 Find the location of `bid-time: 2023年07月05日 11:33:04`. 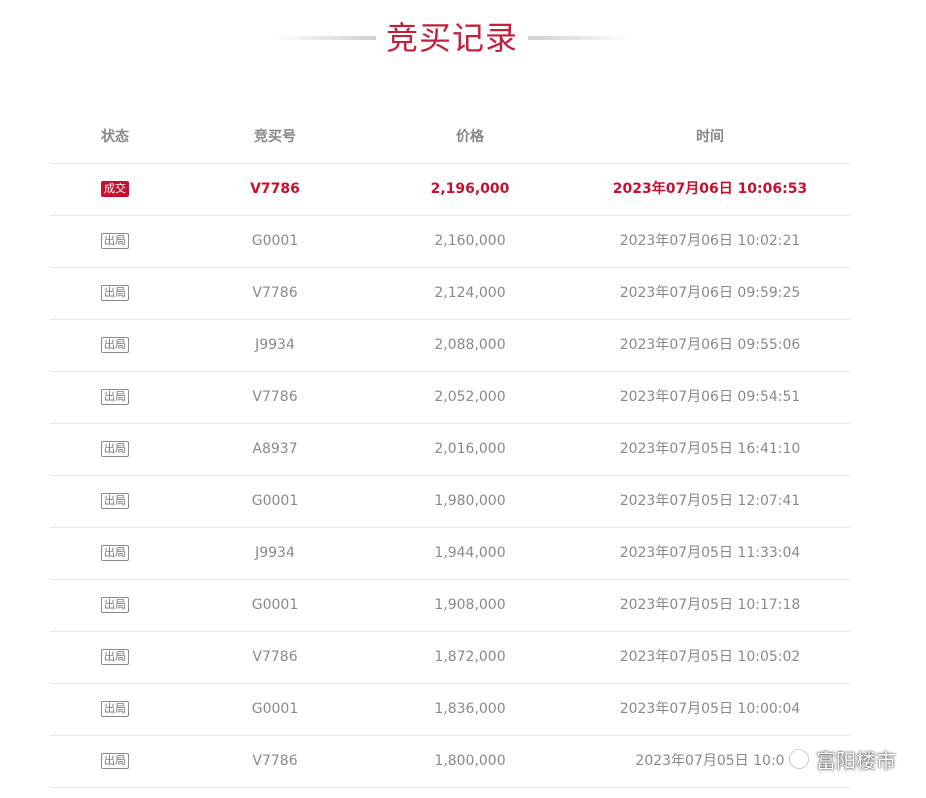

bid-time: 2023年07月05日 11:33:04 is located at coordinates (710, 553).